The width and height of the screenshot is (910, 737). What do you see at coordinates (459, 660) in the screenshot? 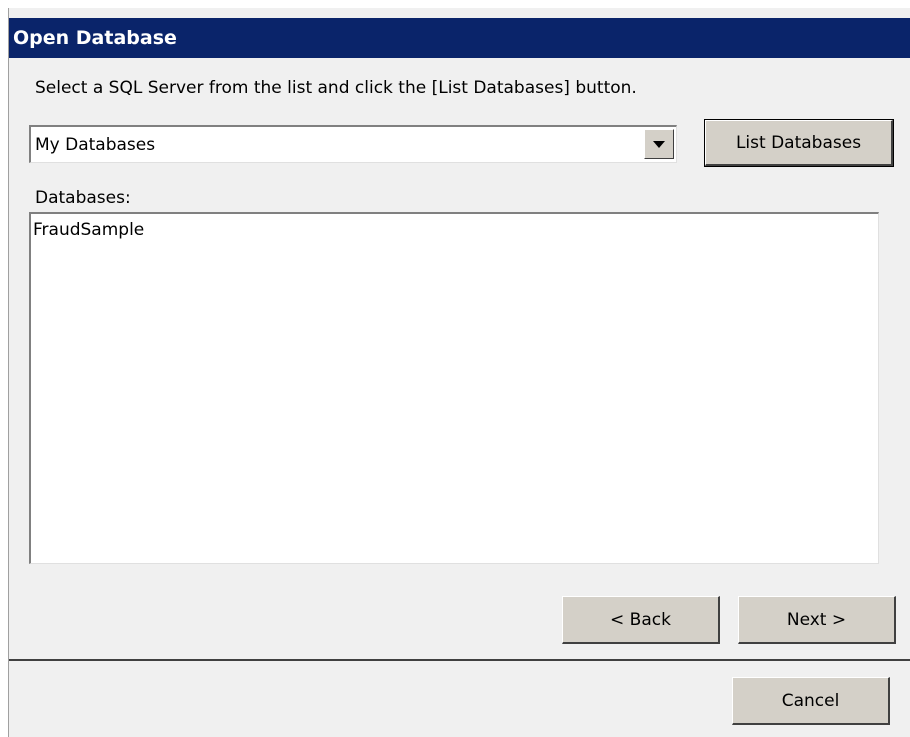
I see `footer-divider` at bounding box center [459, 660].